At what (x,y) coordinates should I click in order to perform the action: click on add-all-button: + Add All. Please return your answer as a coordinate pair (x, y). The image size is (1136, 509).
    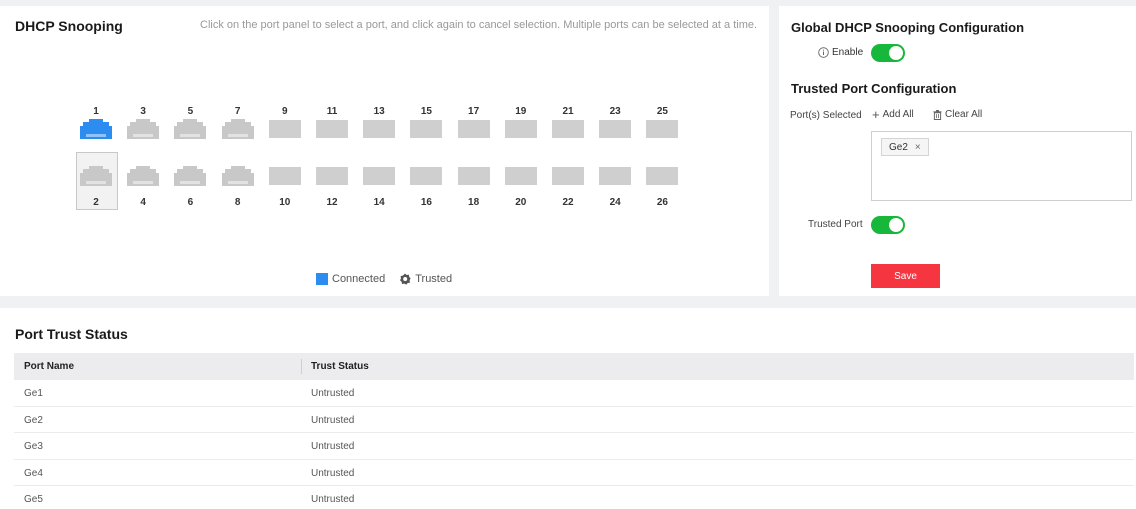
    Looking at the image, I should click on (893, 114).